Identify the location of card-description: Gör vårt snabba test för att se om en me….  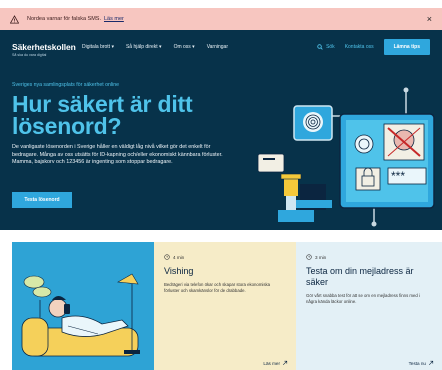
(363, 298).